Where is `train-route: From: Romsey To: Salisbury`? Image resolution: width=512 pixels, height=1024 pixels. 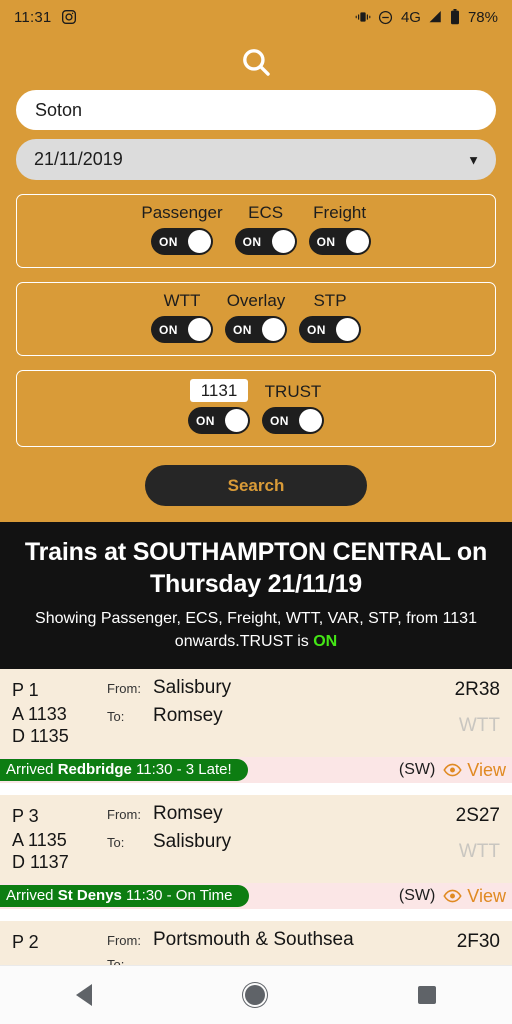 train-route: From: Romsey To: Salisbury is located at coordinates (253, 828).